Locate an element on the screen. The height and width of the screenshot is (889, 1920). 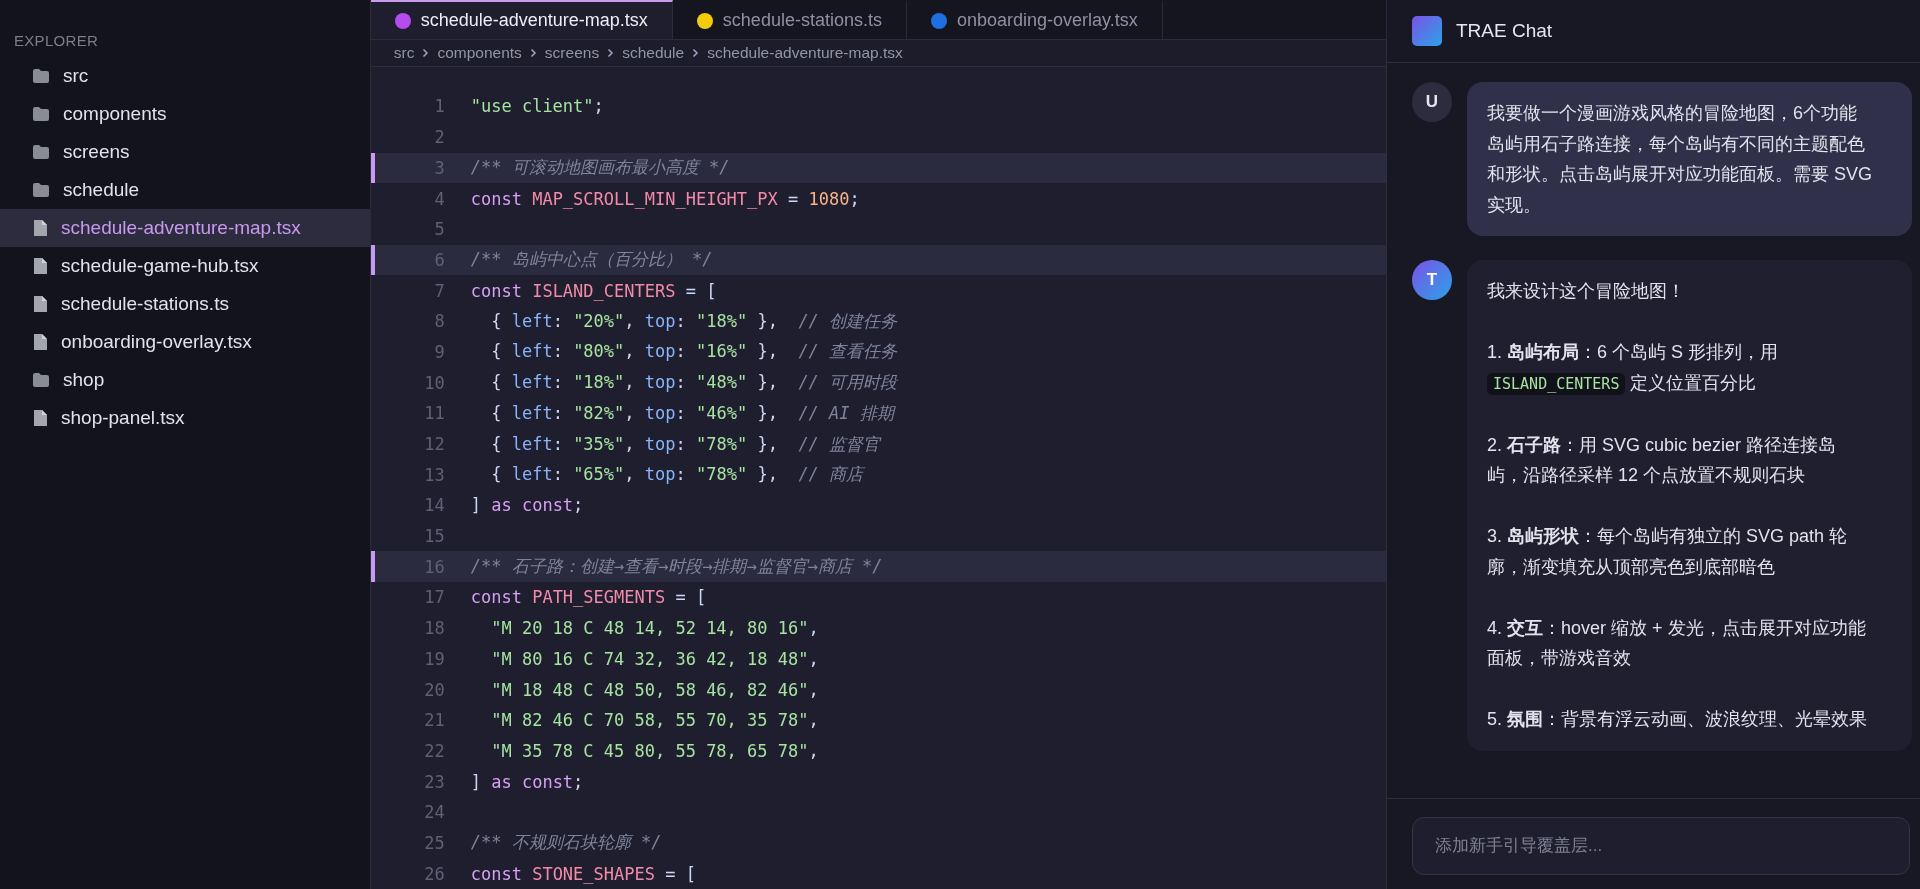
code-text: "M 35 78 C 45 80, 55 78, 65 78", is located at coordinates (654, 750).